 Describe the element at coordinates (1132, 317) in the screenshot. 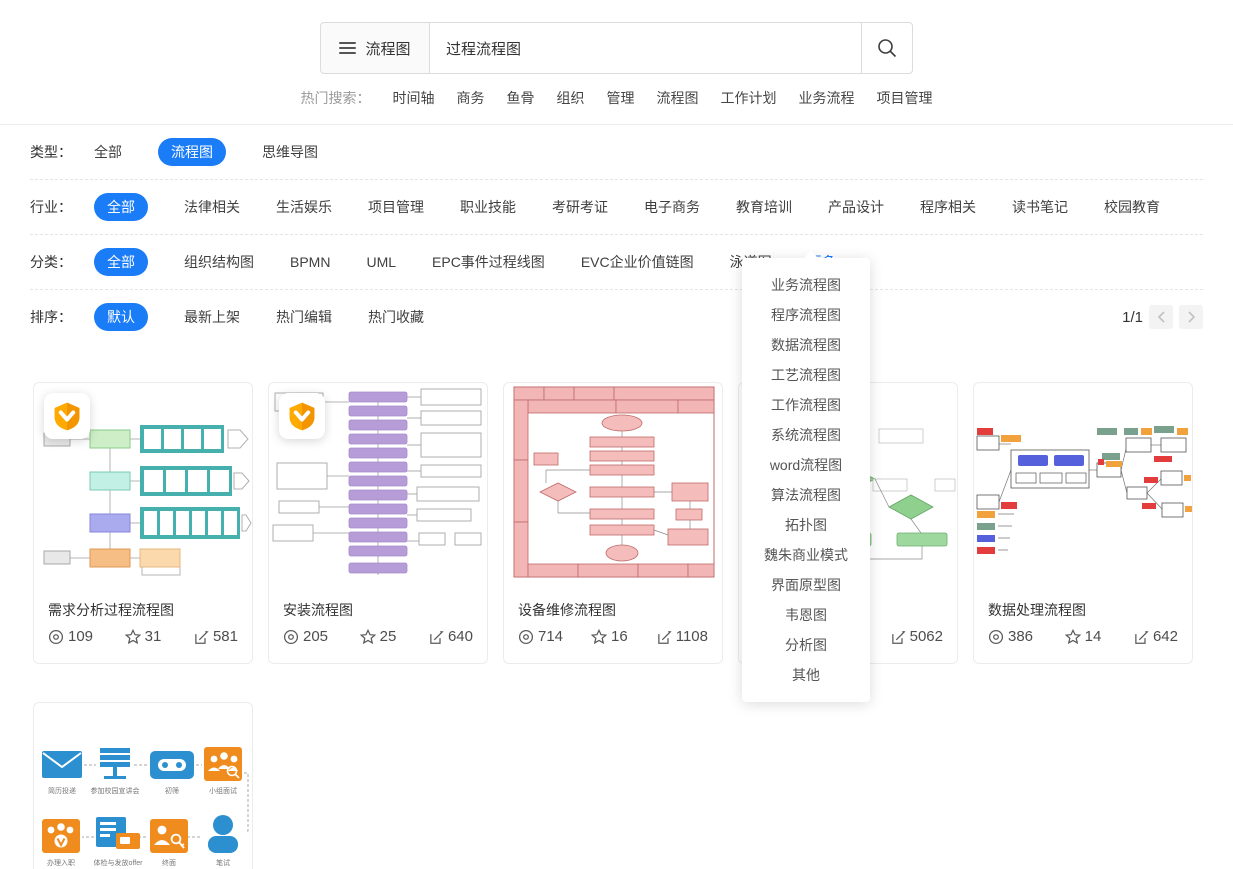

I see `page-indicator: 1/1` at that location.